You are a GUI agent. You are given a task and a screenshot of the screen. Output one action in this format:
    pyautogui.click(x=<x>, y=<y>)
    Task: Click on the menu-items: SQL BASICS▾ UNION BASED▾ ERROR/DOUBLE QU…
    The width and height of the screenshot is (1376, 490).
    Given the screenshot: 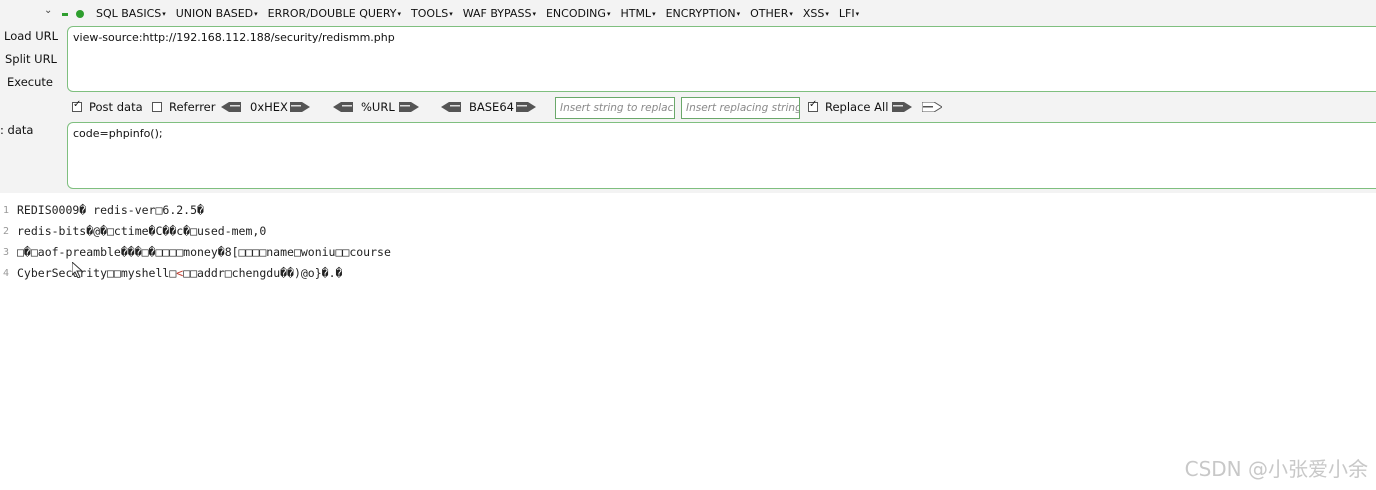 What is the action you would take?
    pyautogui.click(x=482, y=13)
    